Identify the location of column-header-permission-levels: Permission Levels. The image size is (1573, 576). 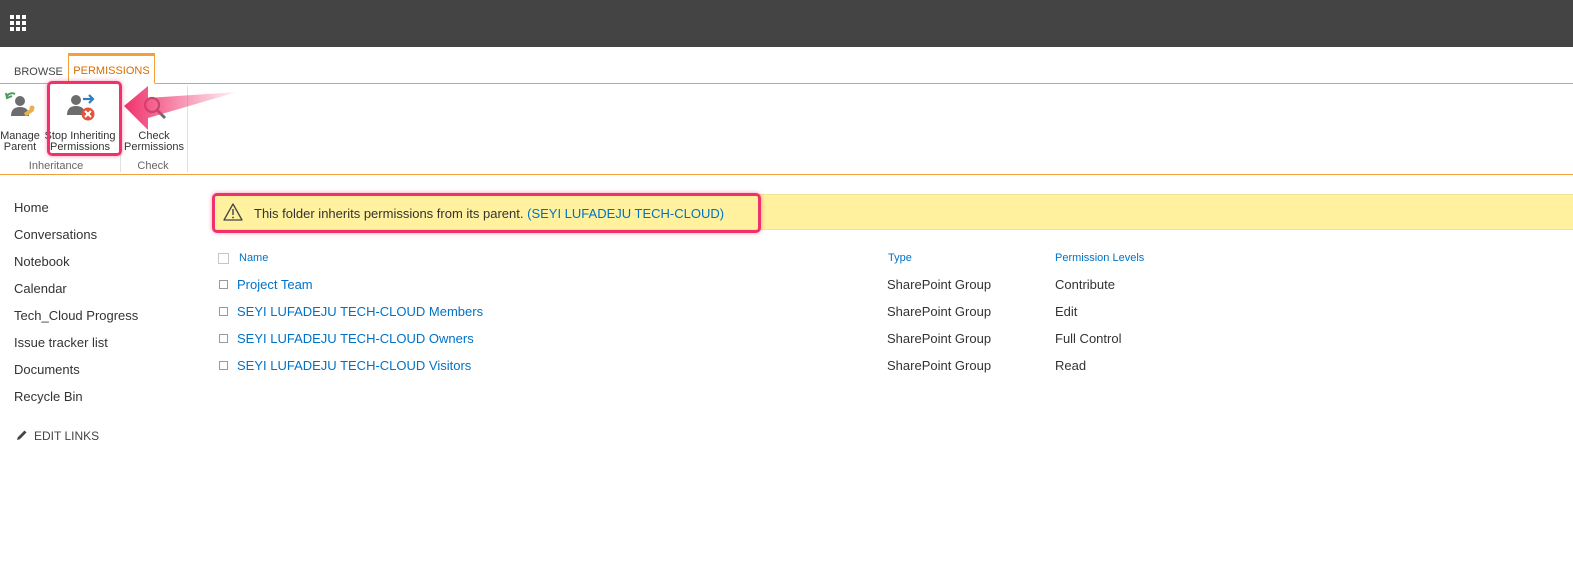
(1099, 258).